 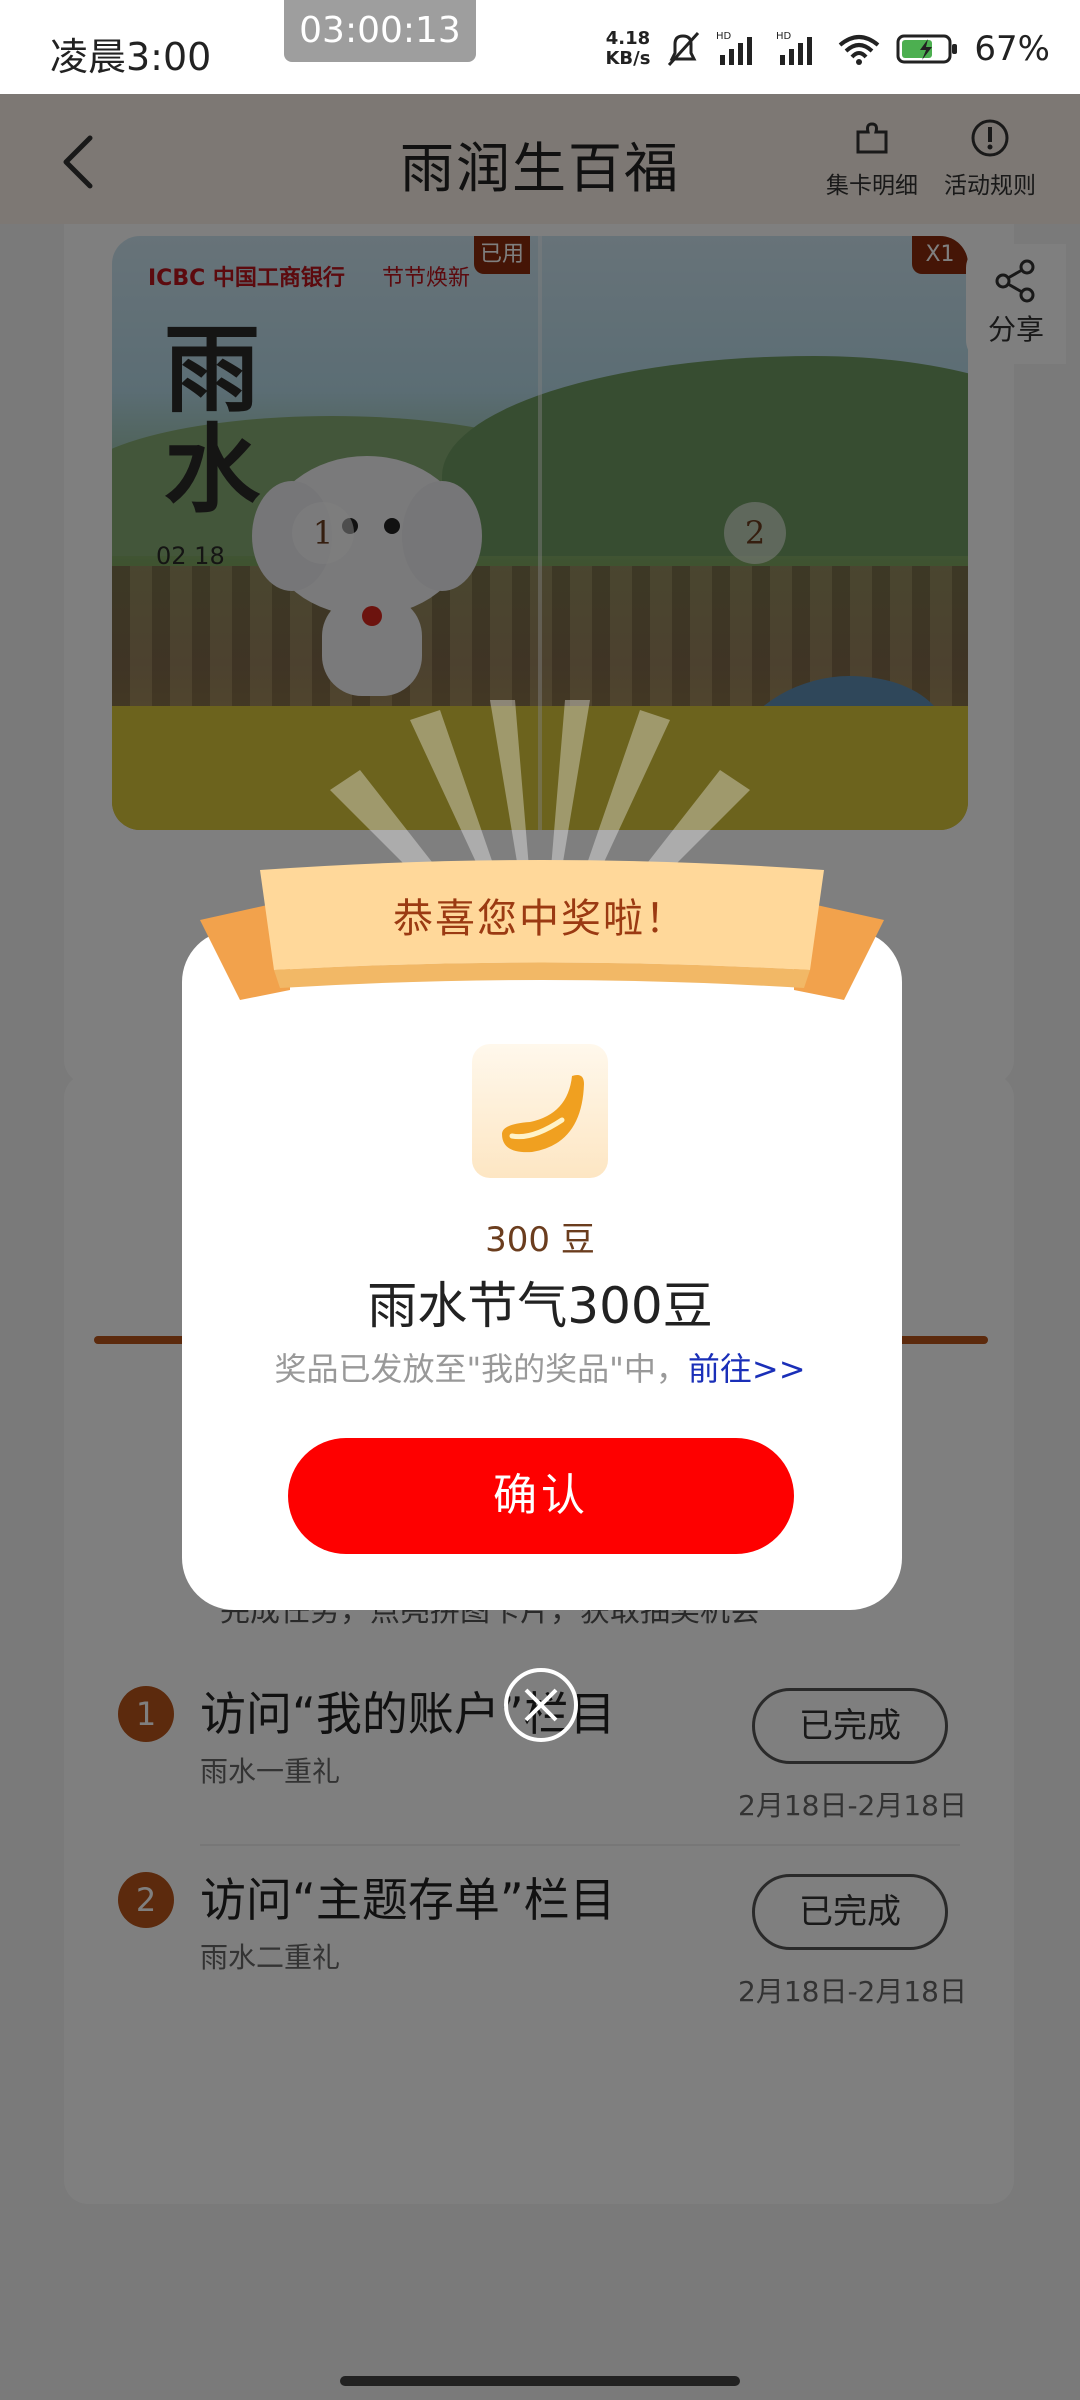 I want to click on battery-percent: 67%, so click(x=1012, y=49).